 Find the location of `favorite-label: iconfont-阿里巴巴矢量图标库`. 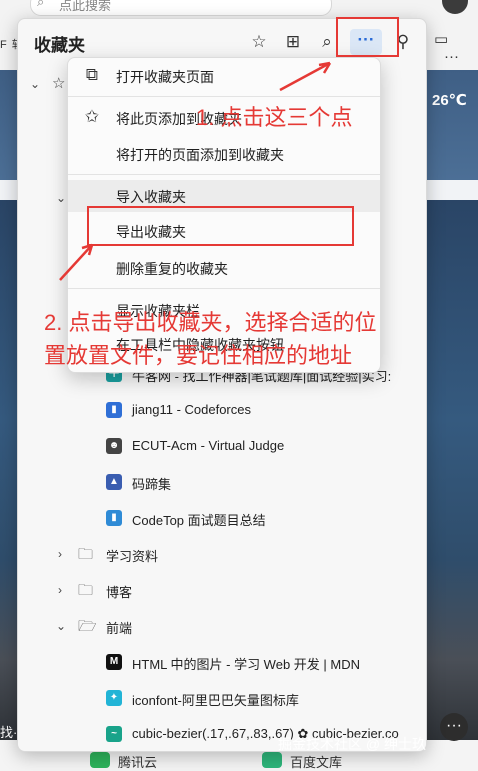

favorite-label: iconfont-阿里巴巴矢量图标库 is located at coordinates (215, 700).